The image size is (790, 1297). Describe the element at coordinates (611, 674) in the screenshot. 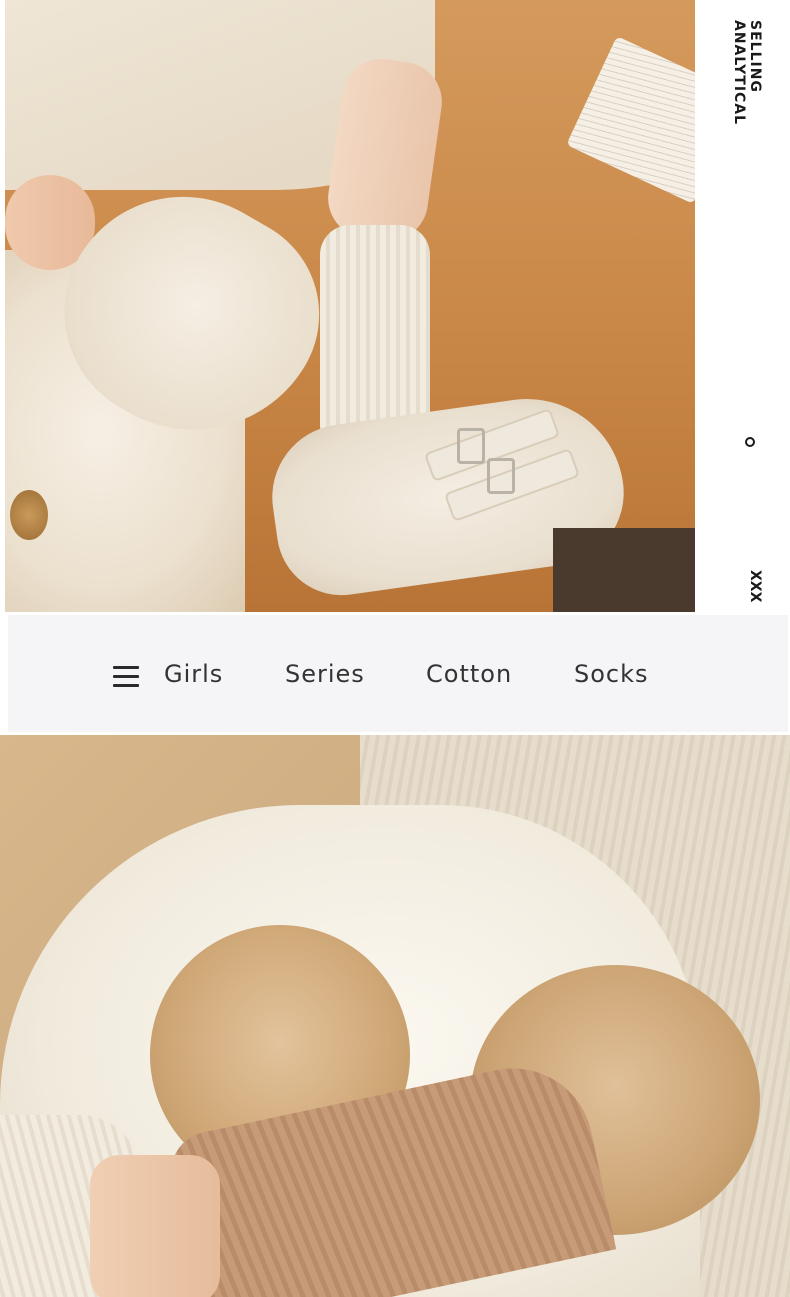

I see `banner-word-socks: Socks` at that location.